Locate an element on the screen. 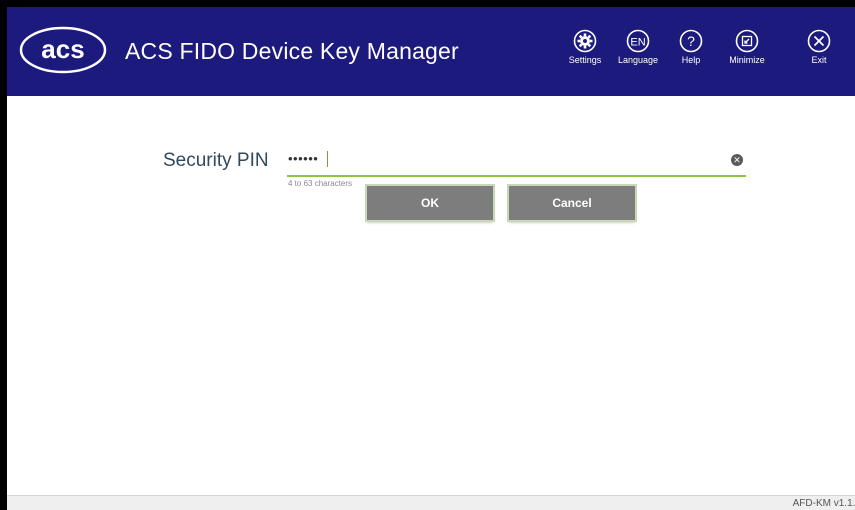 This screenshot has width=855, height=510. security-pin-input: •••••• is located at coordinates (303, 158).